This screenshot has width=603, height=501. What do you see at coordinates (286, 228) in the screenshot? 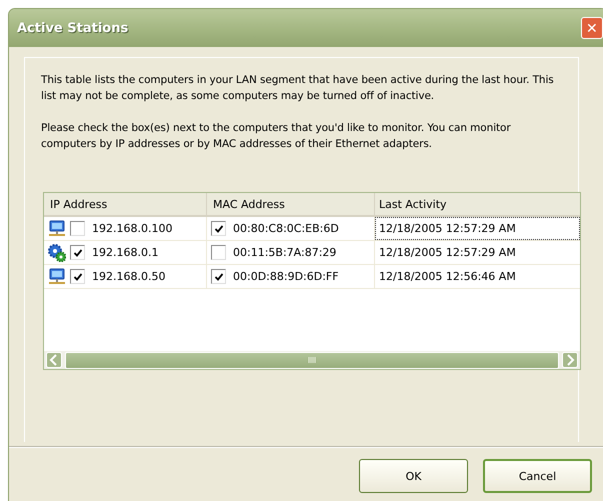
I see `mac-address: 00:80:C8:0C:EB:6D` at bounding box center [286, 228].